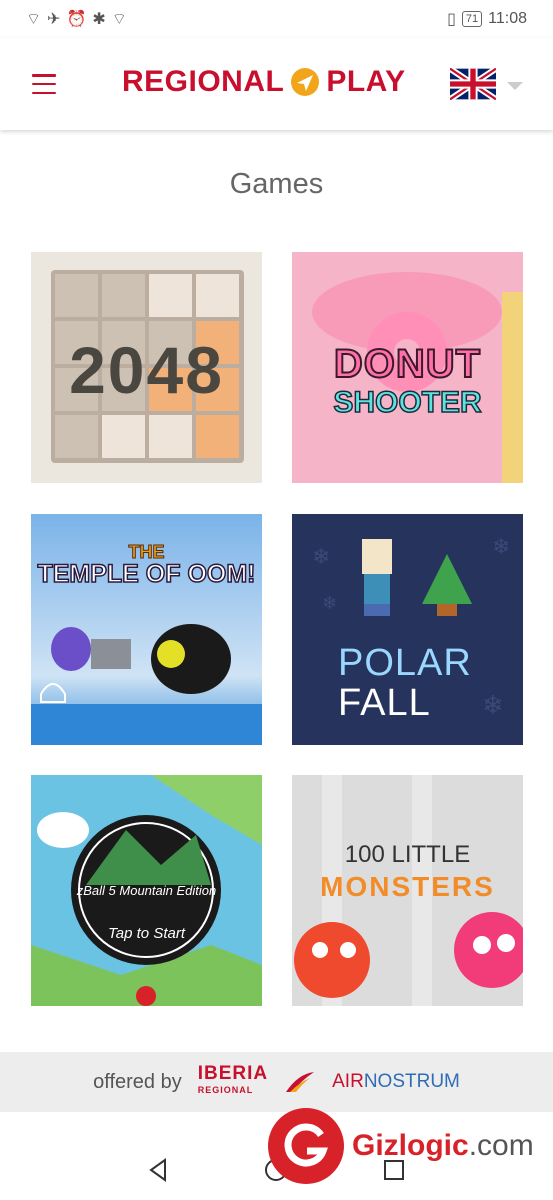  What do you see at coordinates (203, 81) in the screenshot?
I see `logo-text-left: REGIONAL` at bounding box center [203, 81].